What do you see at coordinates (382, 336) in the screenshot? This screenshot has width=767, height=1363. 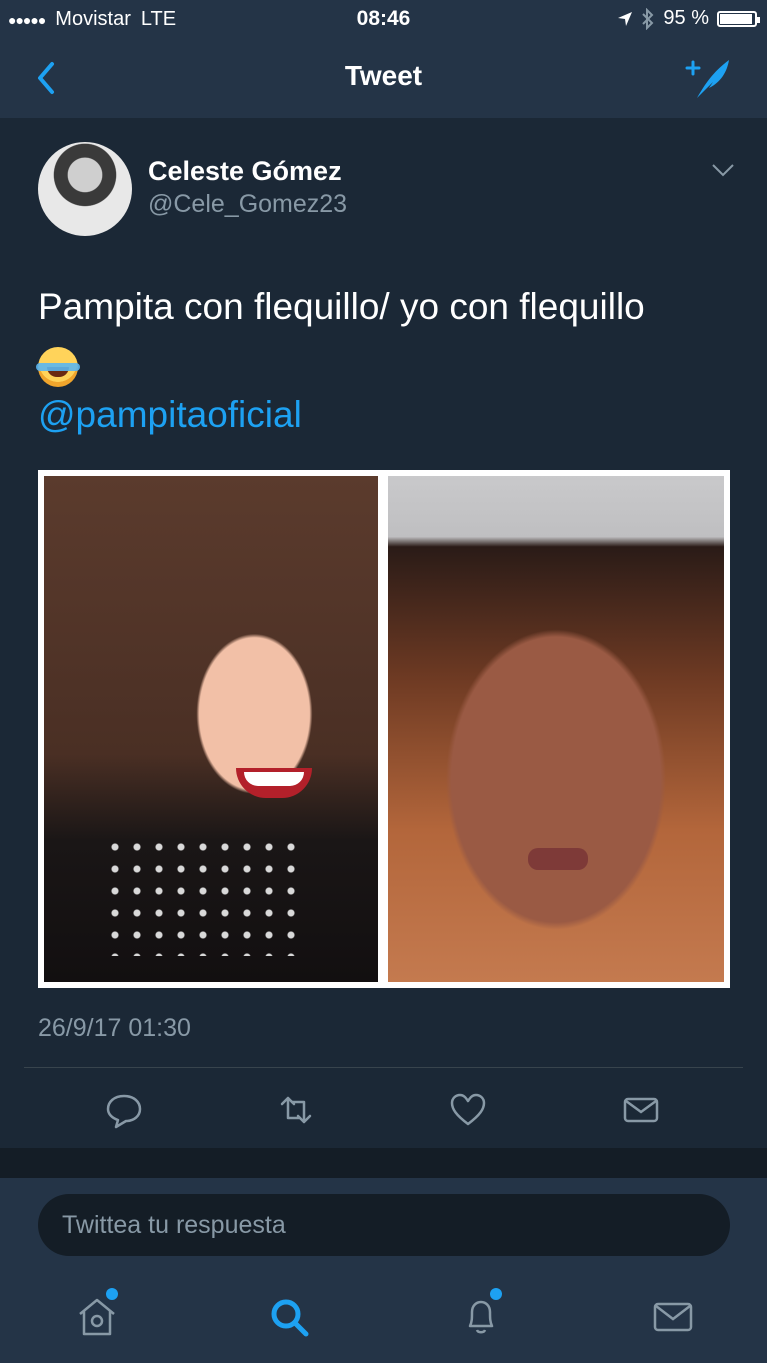 I see `tweet-text: Pampita con flequillo/ yo con flequillo` at bounding box center [382, 336].